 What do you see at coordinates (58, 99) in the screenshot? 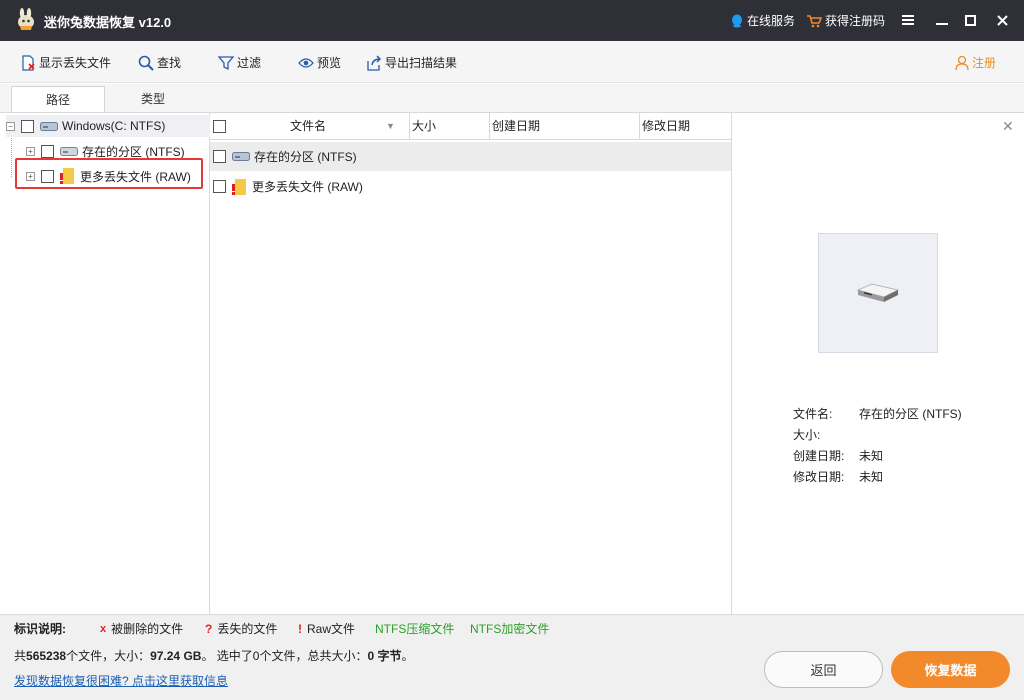
I see `tab-path: 路径` at bounding box center [58, 99].